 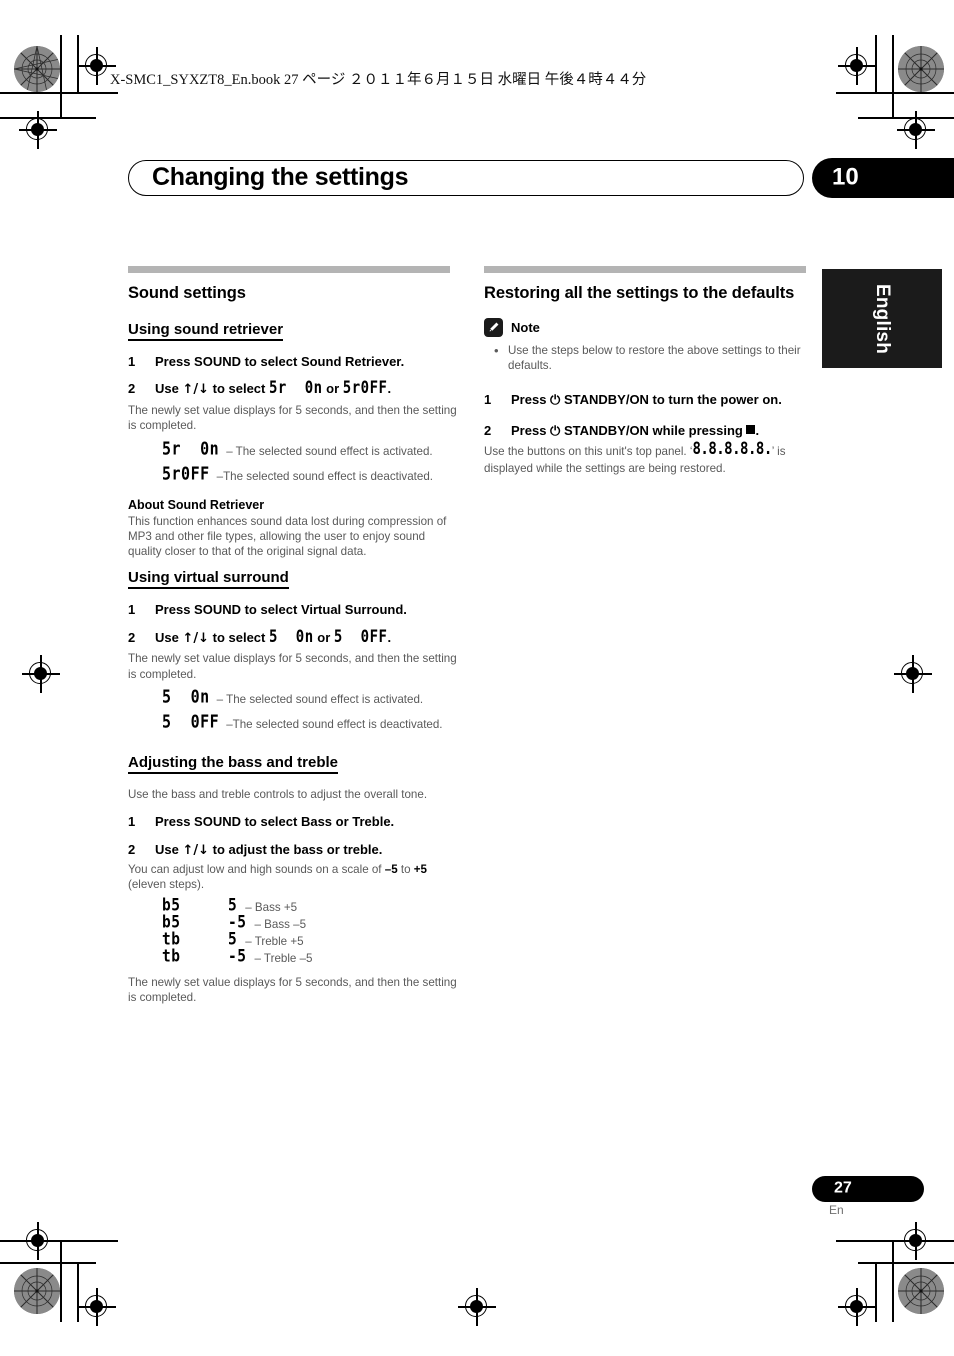 I want to click on lcd-display-value: 5 0FF, so click(x=360, y=637).